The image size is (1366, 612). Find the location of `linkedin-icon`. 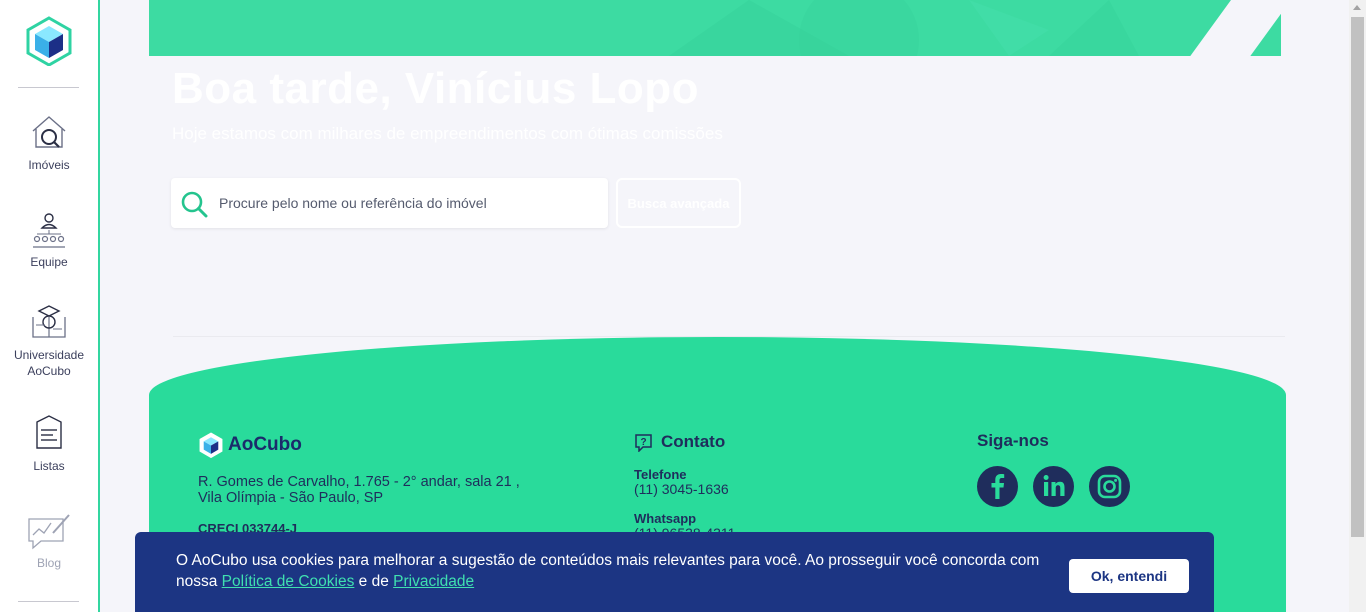

linkedin-icon is located at coordinates (1053, 486).